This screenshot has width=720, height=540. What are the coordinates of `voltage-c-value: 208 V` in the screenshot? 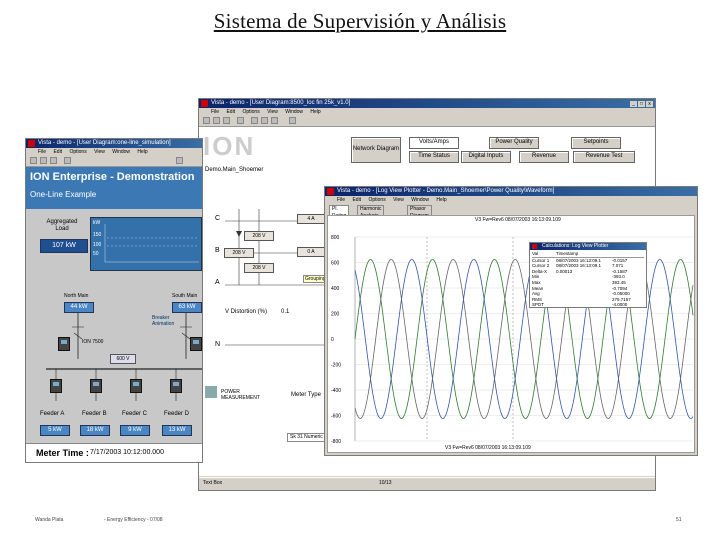 It's located at (259, 236).